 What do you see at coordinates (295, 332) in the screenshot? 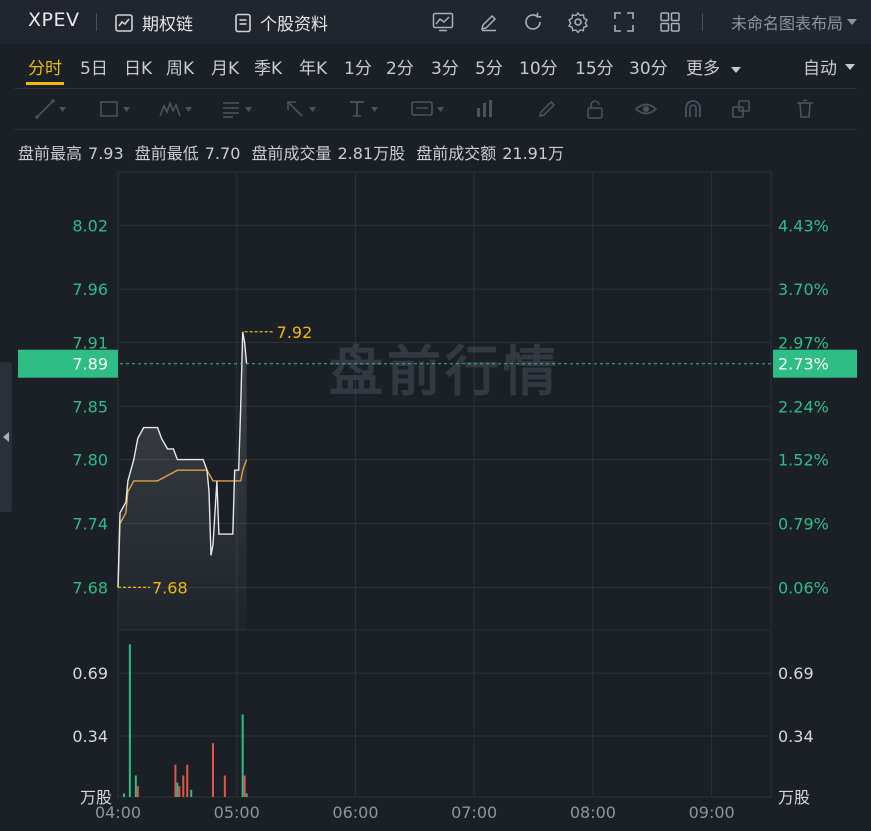
I see `high-marker-label: 7.92` at bounding box center [295, 332].